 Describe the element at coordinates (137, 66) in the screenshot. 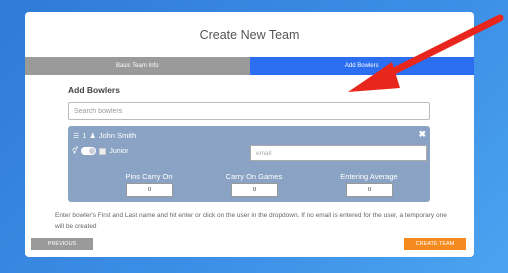

I see `tab-basic-team-info: Basic Team Info` at that location.